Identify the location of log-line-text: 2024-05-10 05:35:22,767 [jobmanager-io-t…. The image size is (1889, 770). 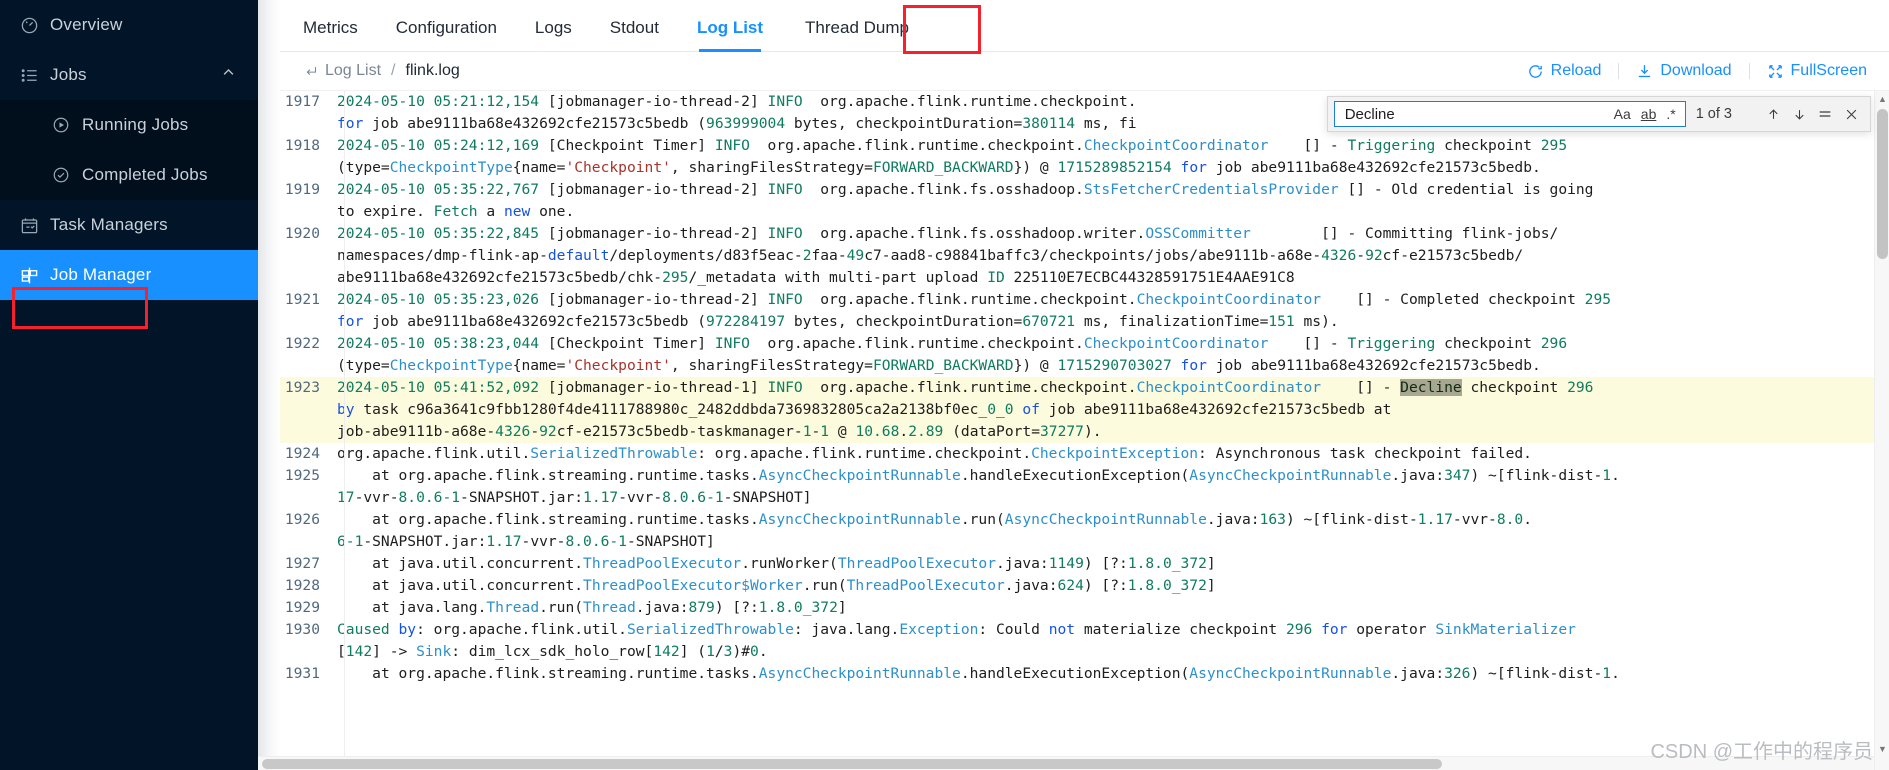
(1112, 190).